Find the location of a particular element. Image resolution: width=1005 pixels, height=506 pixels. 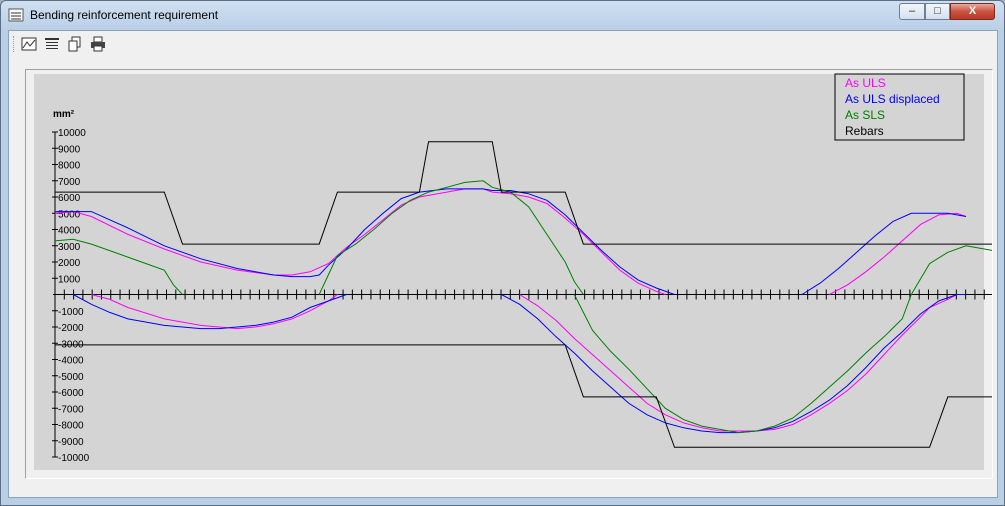

legend-entry: As SLS is located at coordinates (865, 115).